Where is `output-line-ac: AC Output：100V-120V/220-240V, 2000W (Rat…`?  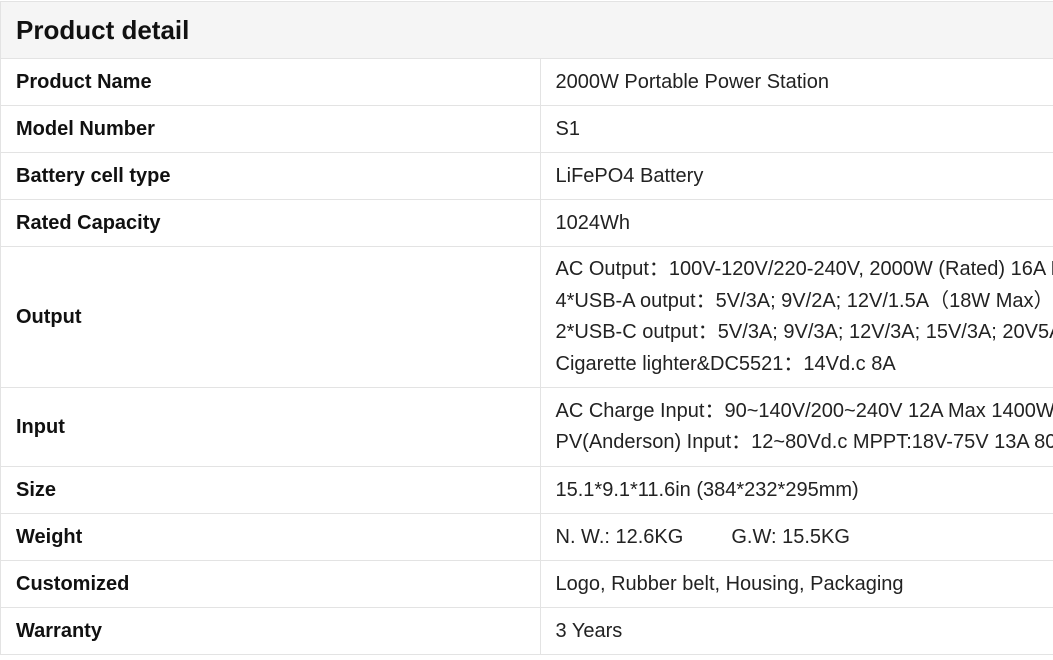
output-line-ac: AC Output：100V-120V/220-240V, 2000W (Rat… is located at coordinates (804, 269).